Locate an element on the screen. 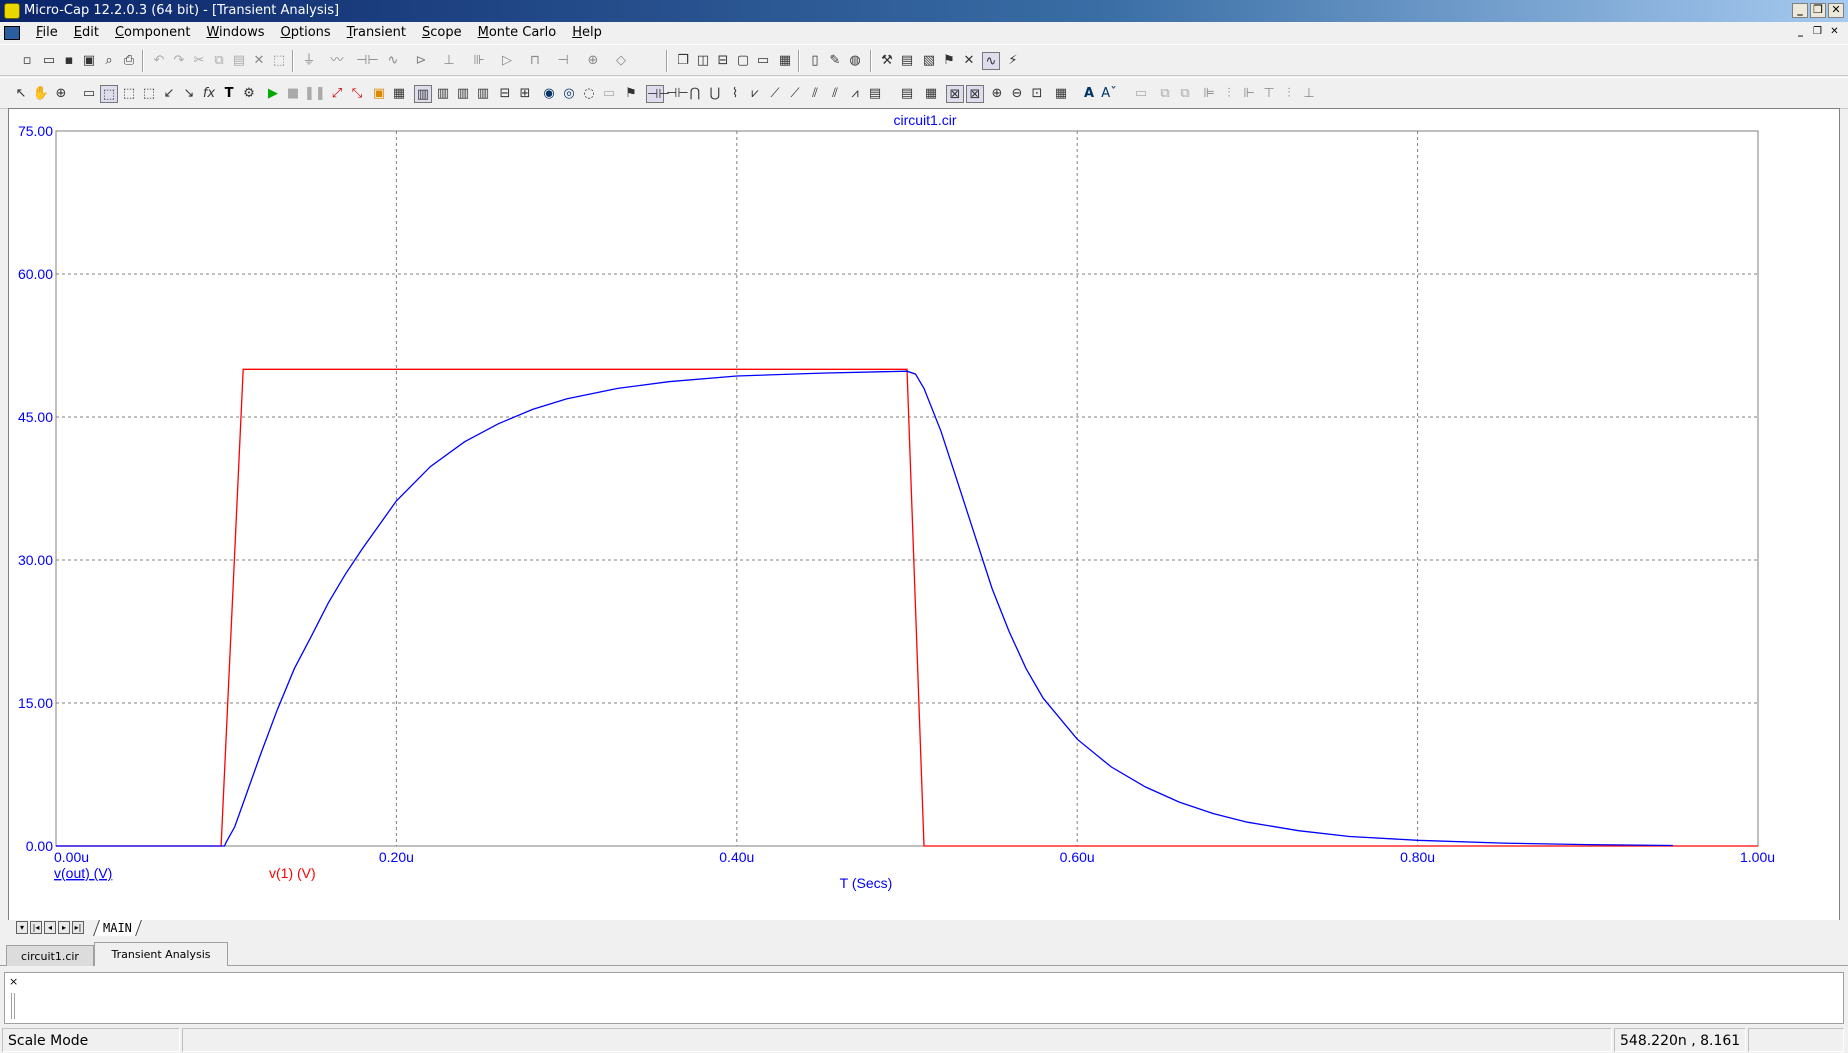 This screenshot has width=1848, height=1053. magnify-minus-icon: ⊖ is located at coordinates (1017, 94).